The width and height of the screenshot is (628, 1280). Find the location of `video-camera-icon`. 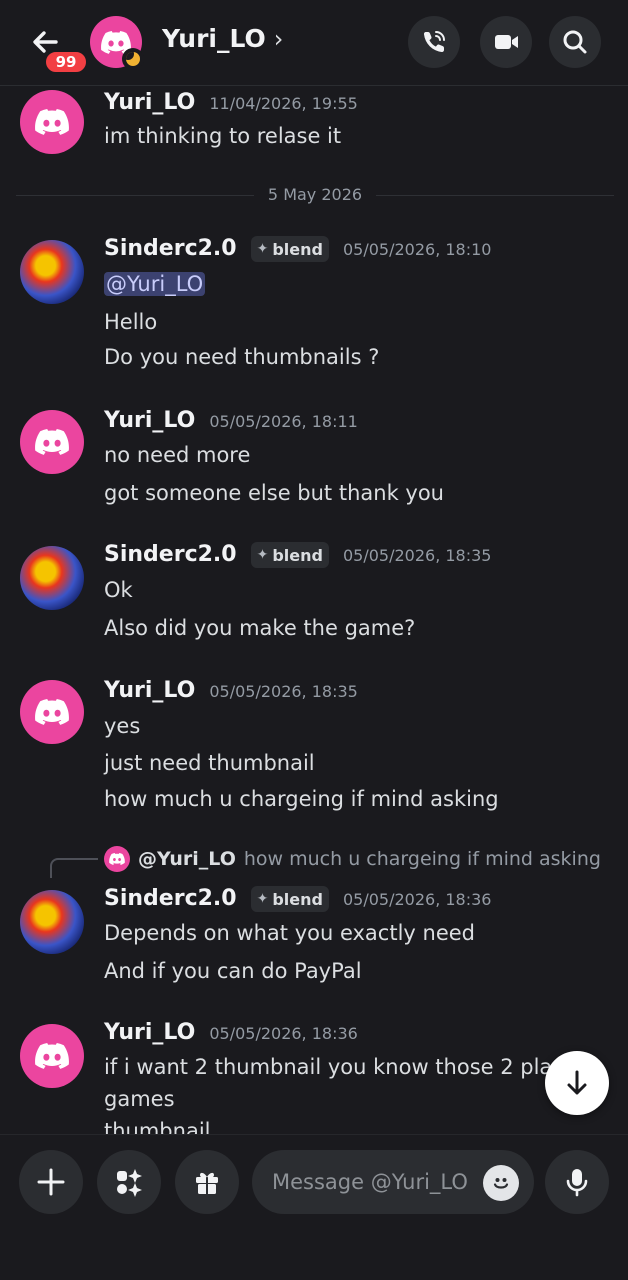

video-camera-icon is located at coordinates (506, 42).